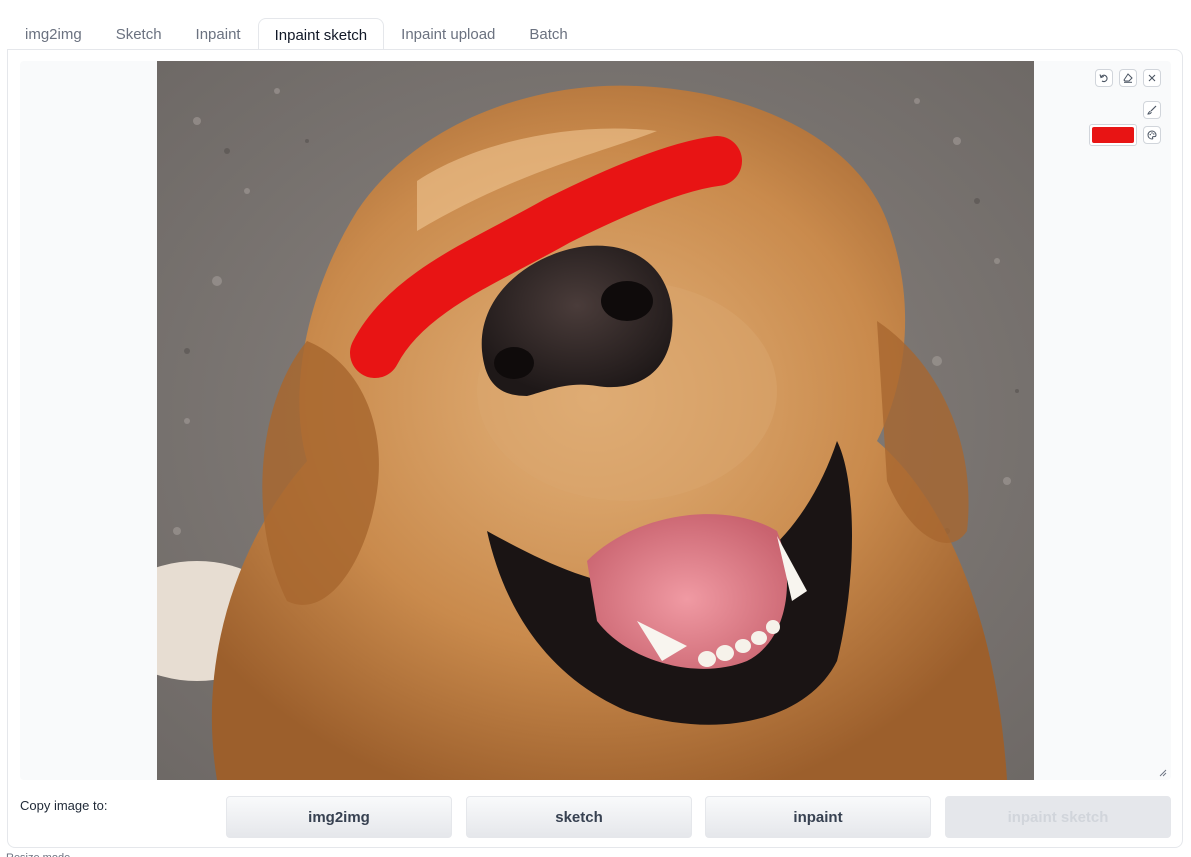 Image resolution: width=1191 pixels, height=857 pixels. I want to click on brush-color-fill, so click(1113, 135).